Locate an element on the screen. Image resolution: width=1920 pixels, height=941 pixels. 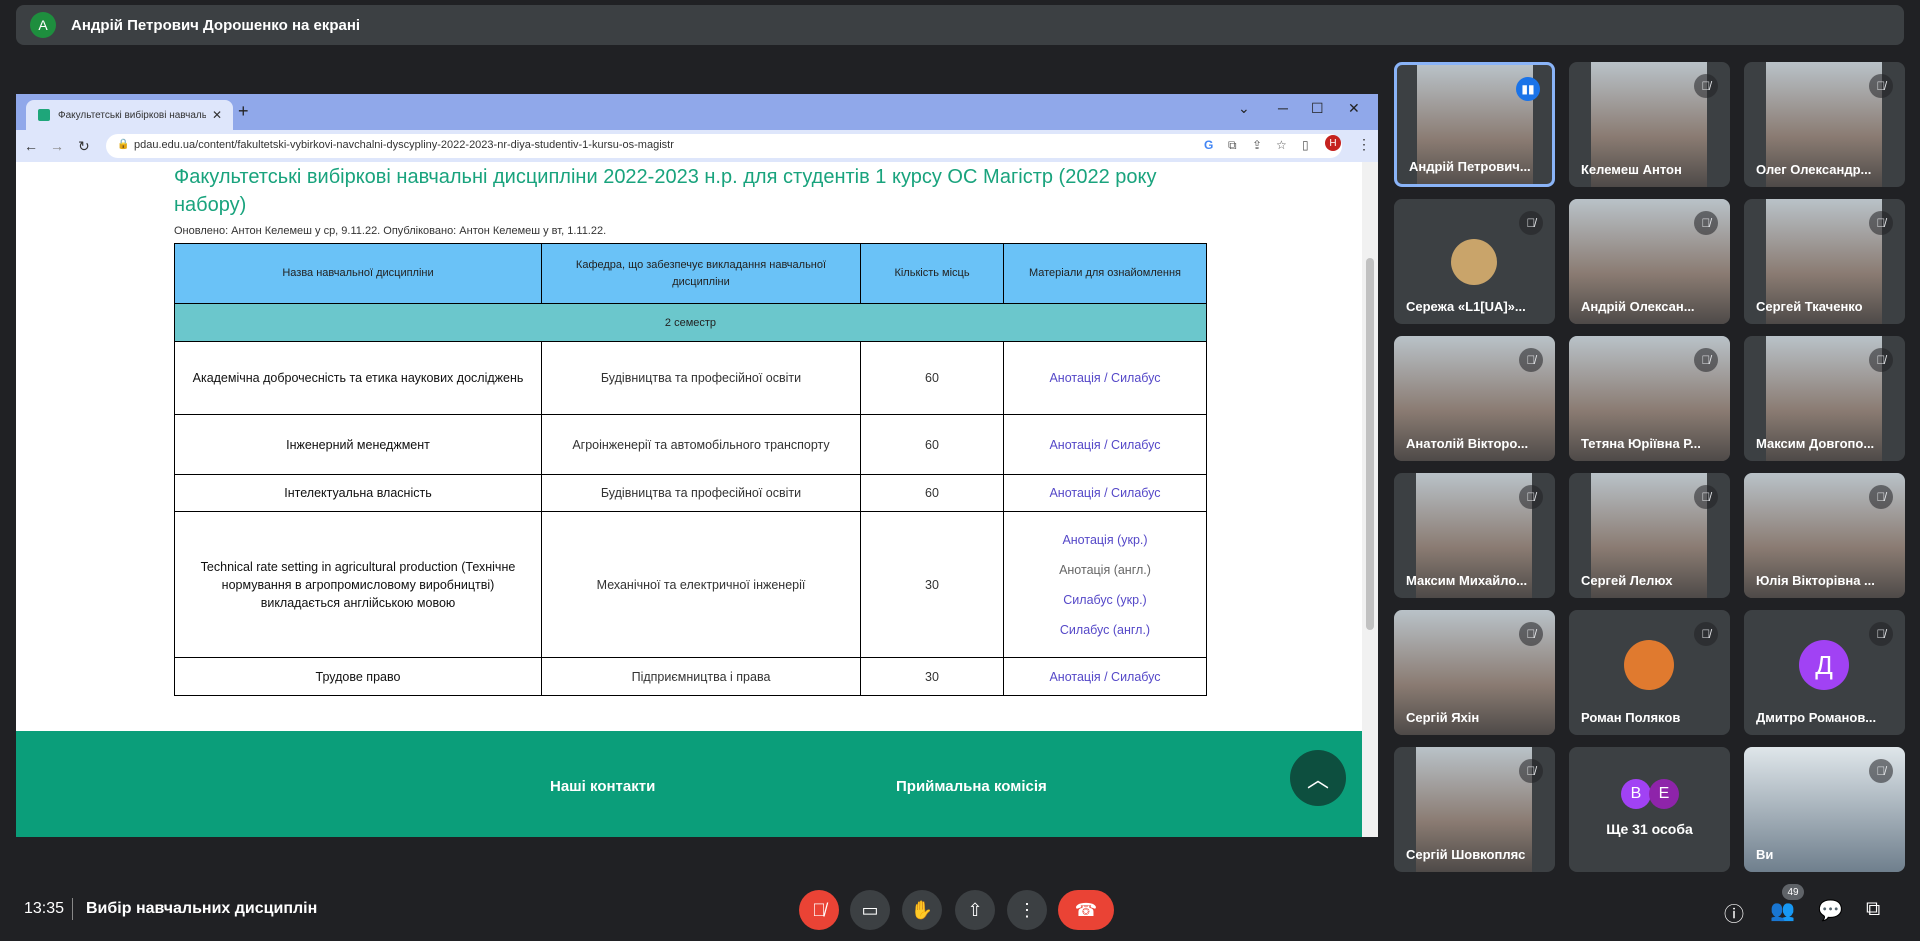
more-participants-tile: В Е Ще 31 особа is located at coordinates (1649, 809).